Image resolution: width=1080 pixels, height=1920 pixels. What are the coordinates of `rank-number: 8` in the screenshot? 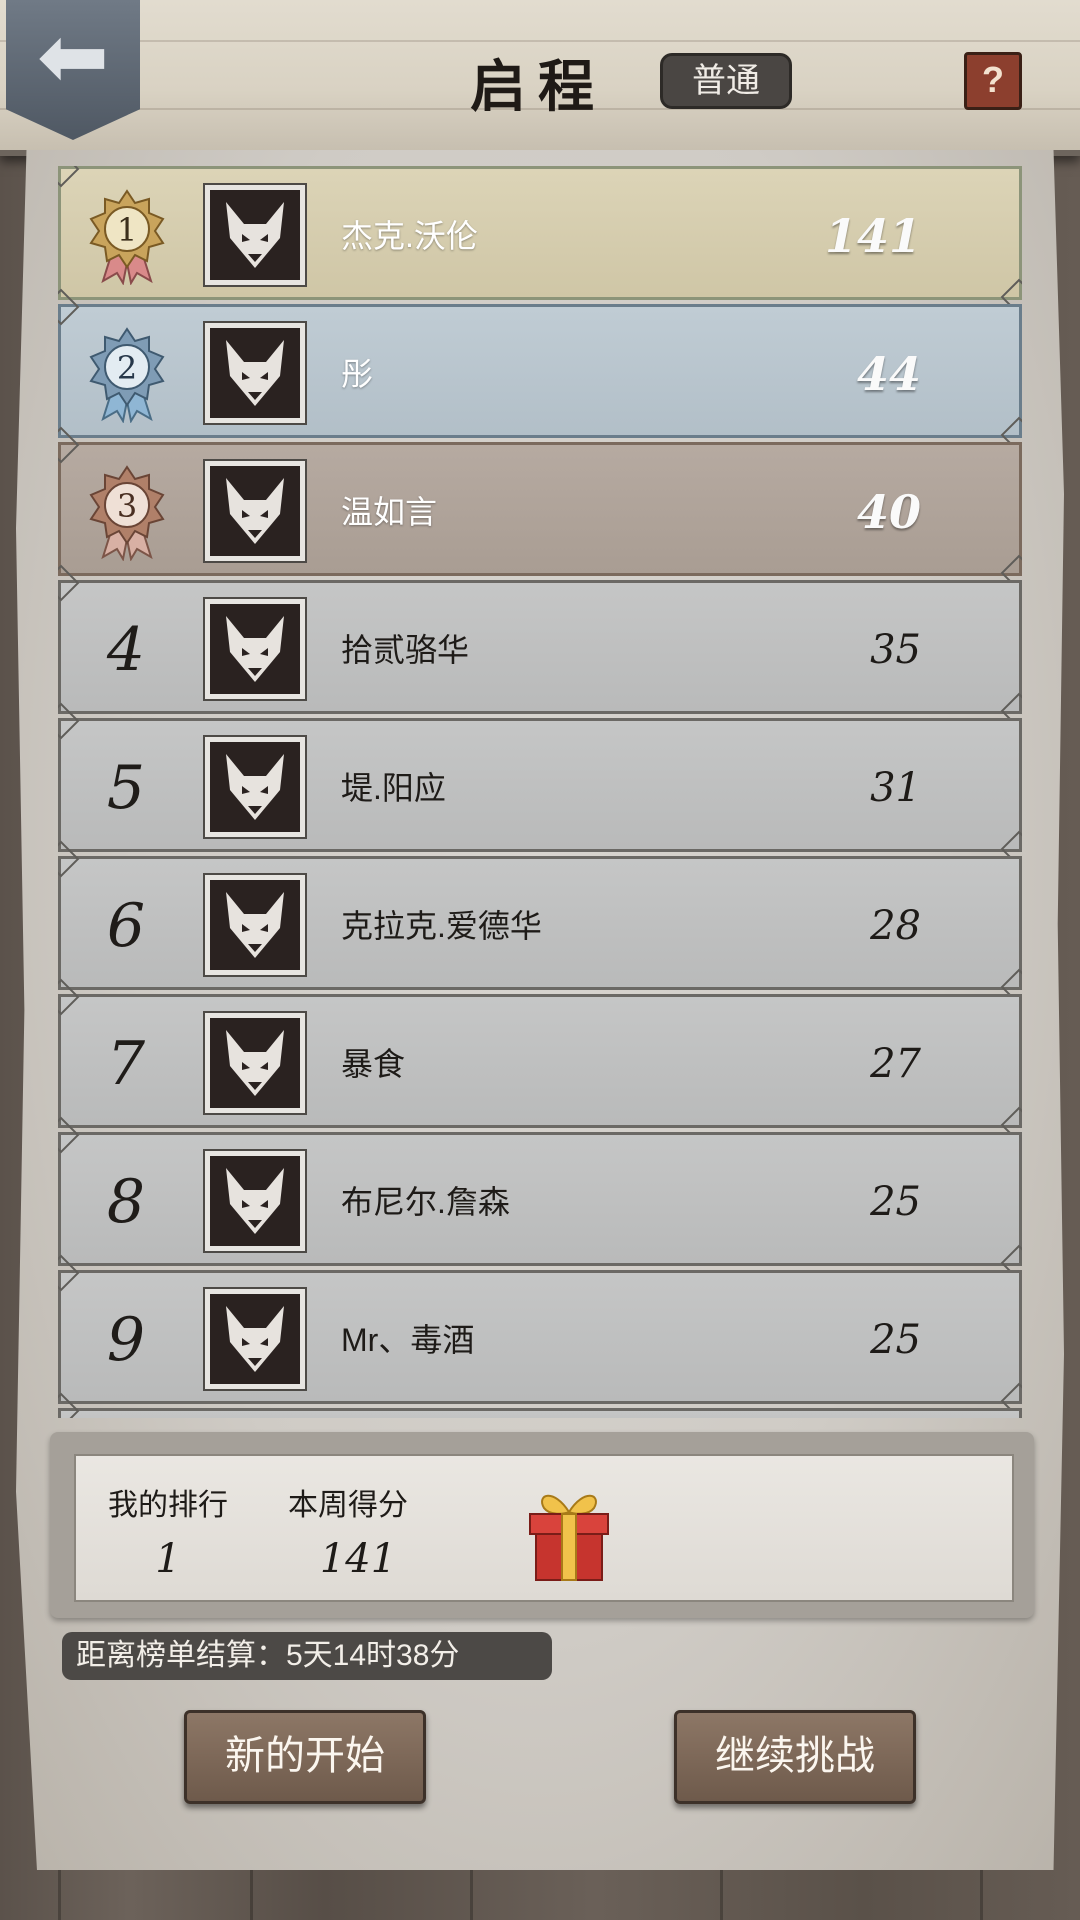 It's located at (126, 1202).